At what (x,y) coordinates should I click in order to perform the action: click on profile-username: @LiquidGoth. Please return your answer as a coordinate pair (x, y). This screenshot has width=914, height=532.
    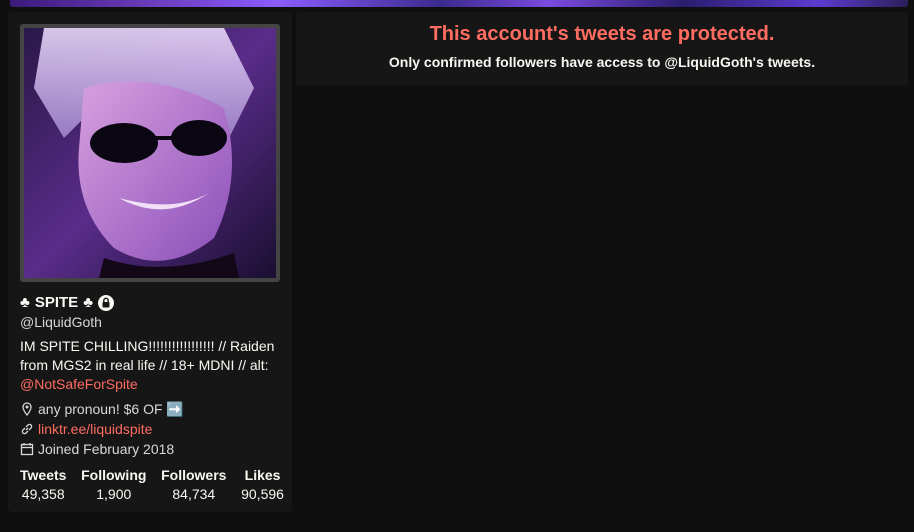
    Looking at the image, I should click on (152, 322).